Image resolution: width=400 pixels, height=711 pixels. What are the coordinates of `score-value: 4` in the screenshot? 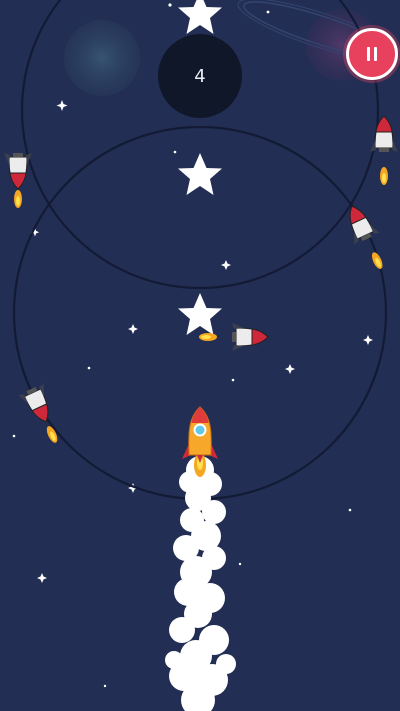 It's located at (200, 76).